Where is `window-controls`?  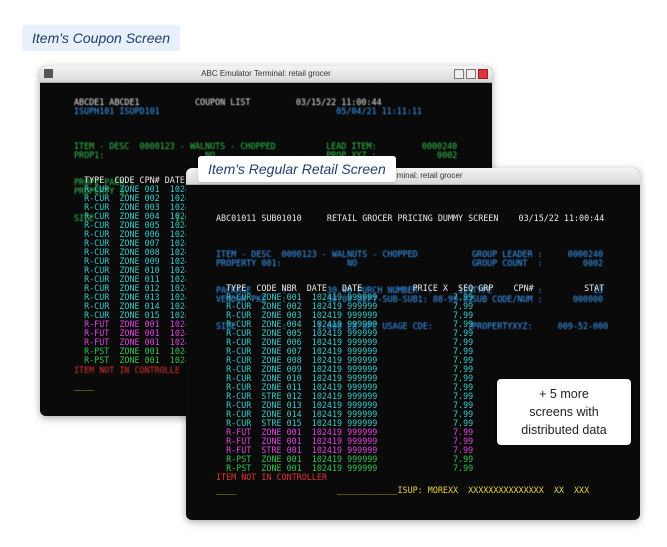
window-controls is located at coordinates (471, 74).